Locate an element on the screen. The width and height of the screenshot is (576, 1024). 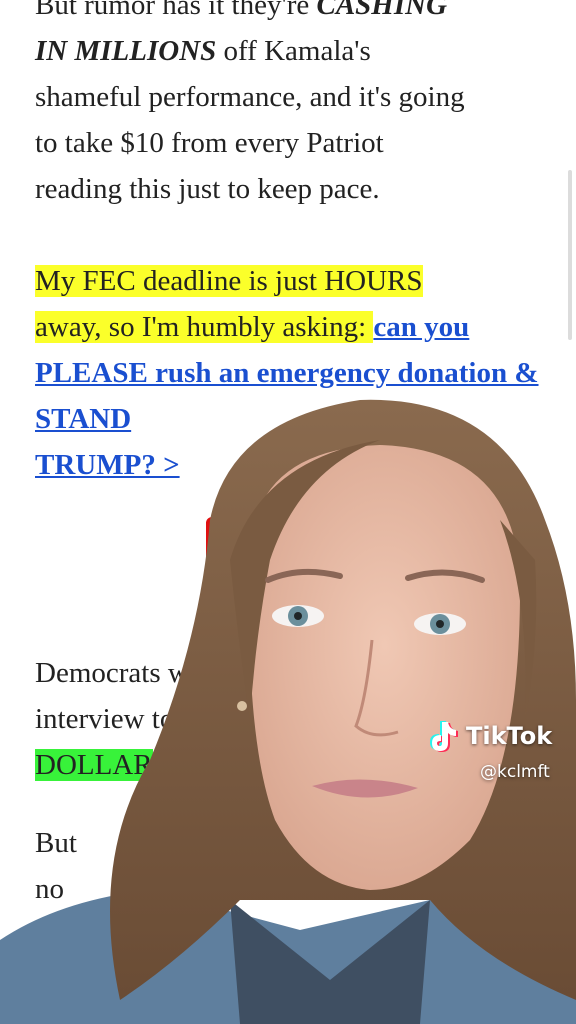
tiktok-brand: TikTok is located at coordinates (489, 736).